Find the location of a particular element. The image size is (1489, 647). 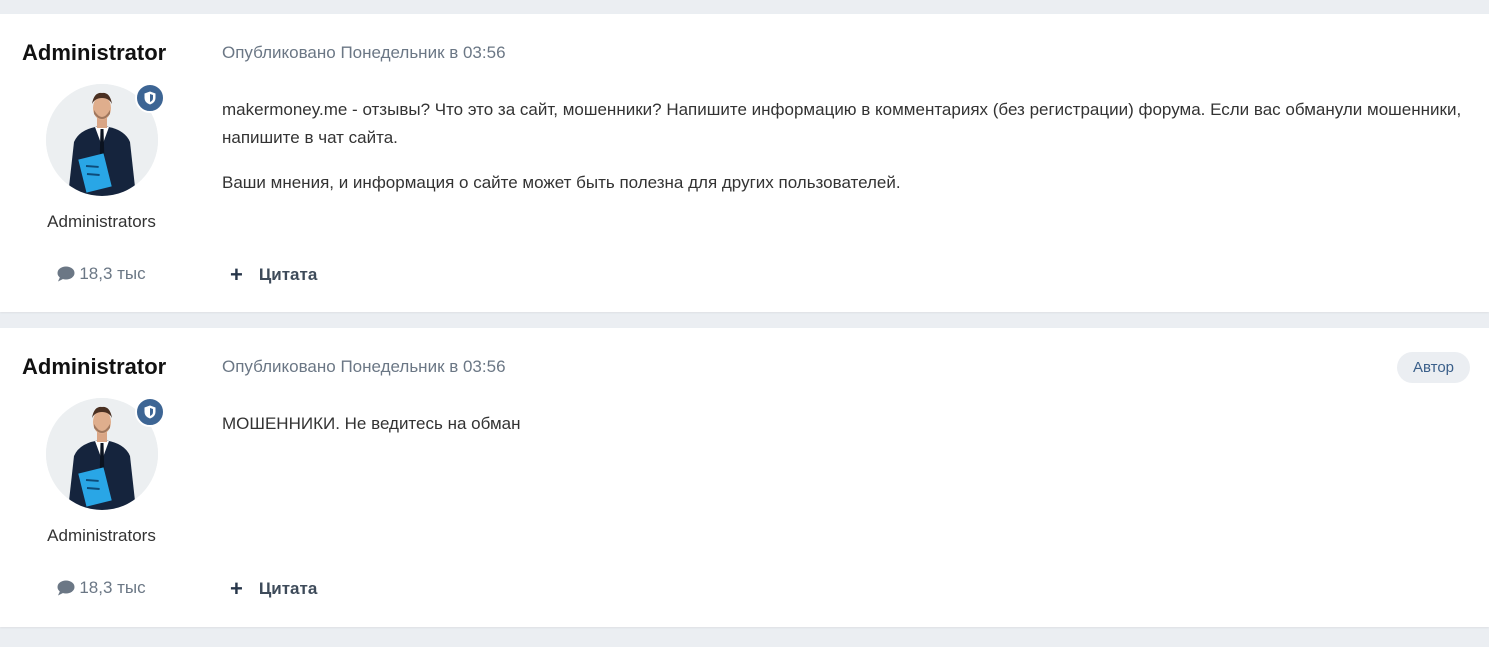

post-paragraph: МОШЕННИКИ. Не ведитесь на обман is located at coordinates (371, 423).